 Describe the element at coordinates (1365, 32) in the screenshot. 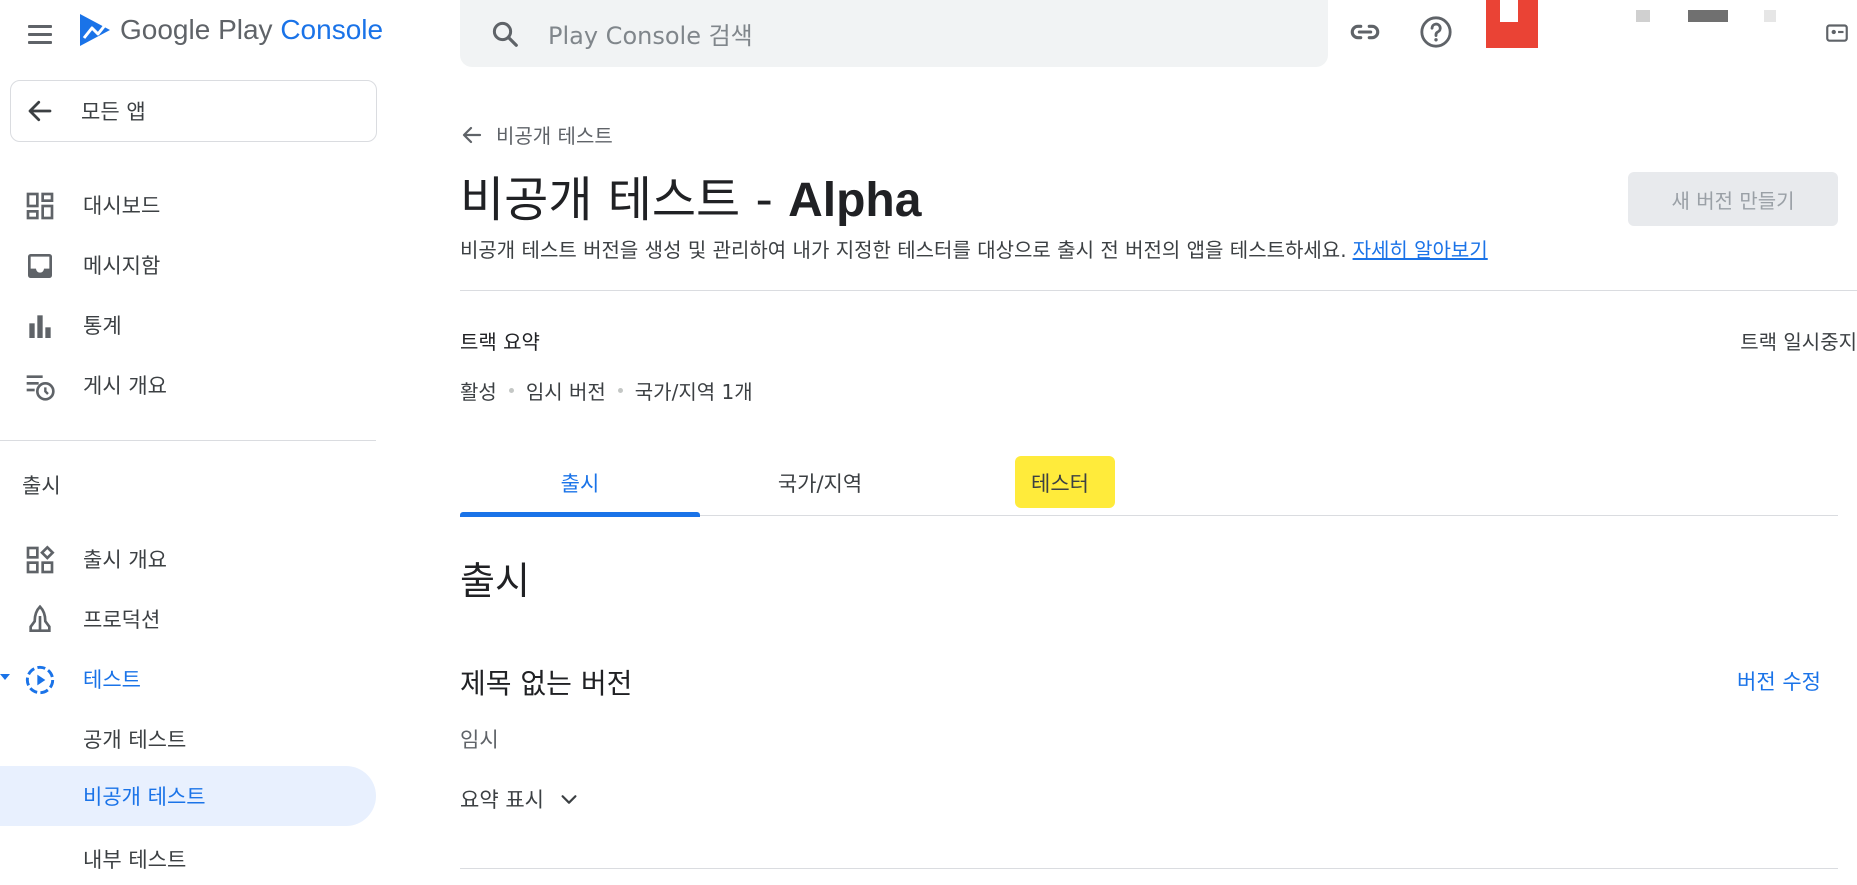

I see `link-icon` at that location.